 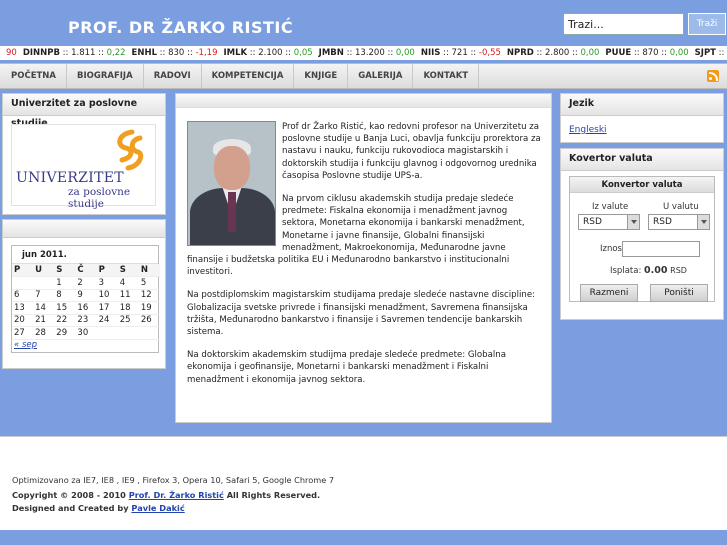 I want to click on language-panel: Jezik Engleski, so click(x=642, y=118).